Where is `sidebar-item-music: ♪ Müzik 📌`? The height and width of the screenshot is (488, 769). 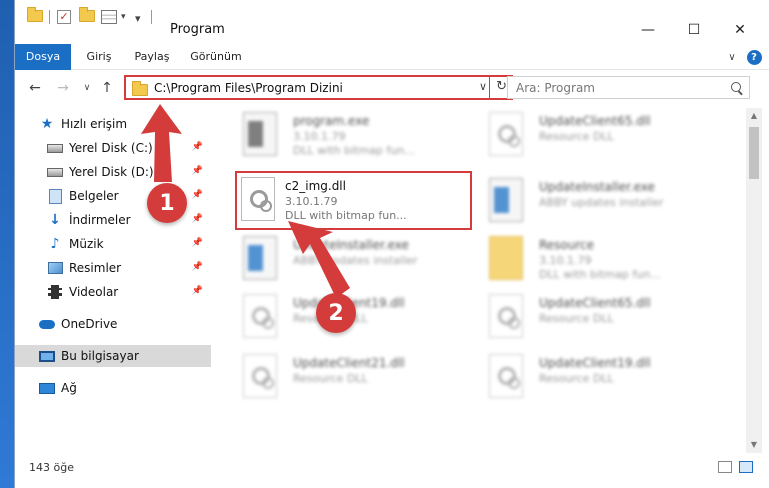
sidebar-item-music: ♪ Müzik 📌 is located at coordinates (113, 244).